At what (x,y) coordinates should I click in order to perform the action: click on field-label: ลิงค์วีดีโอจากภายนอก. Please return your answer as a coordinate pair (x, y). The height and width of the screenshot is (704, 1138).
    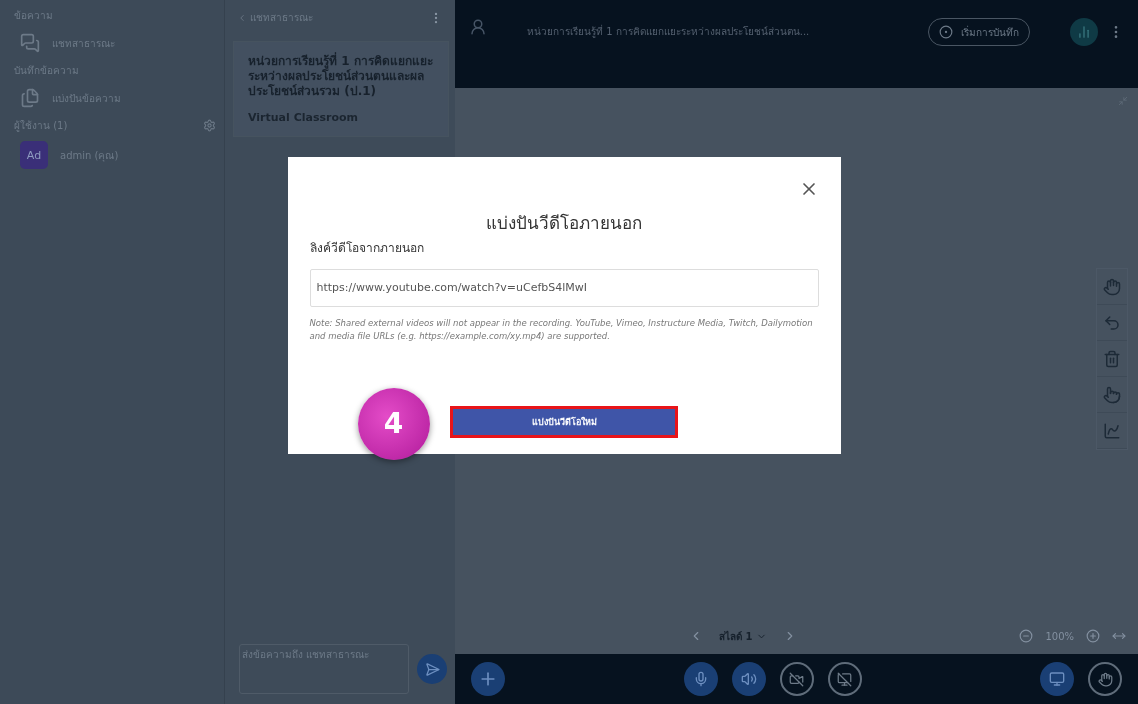
    Looking at the image, I should click on (367, 248).